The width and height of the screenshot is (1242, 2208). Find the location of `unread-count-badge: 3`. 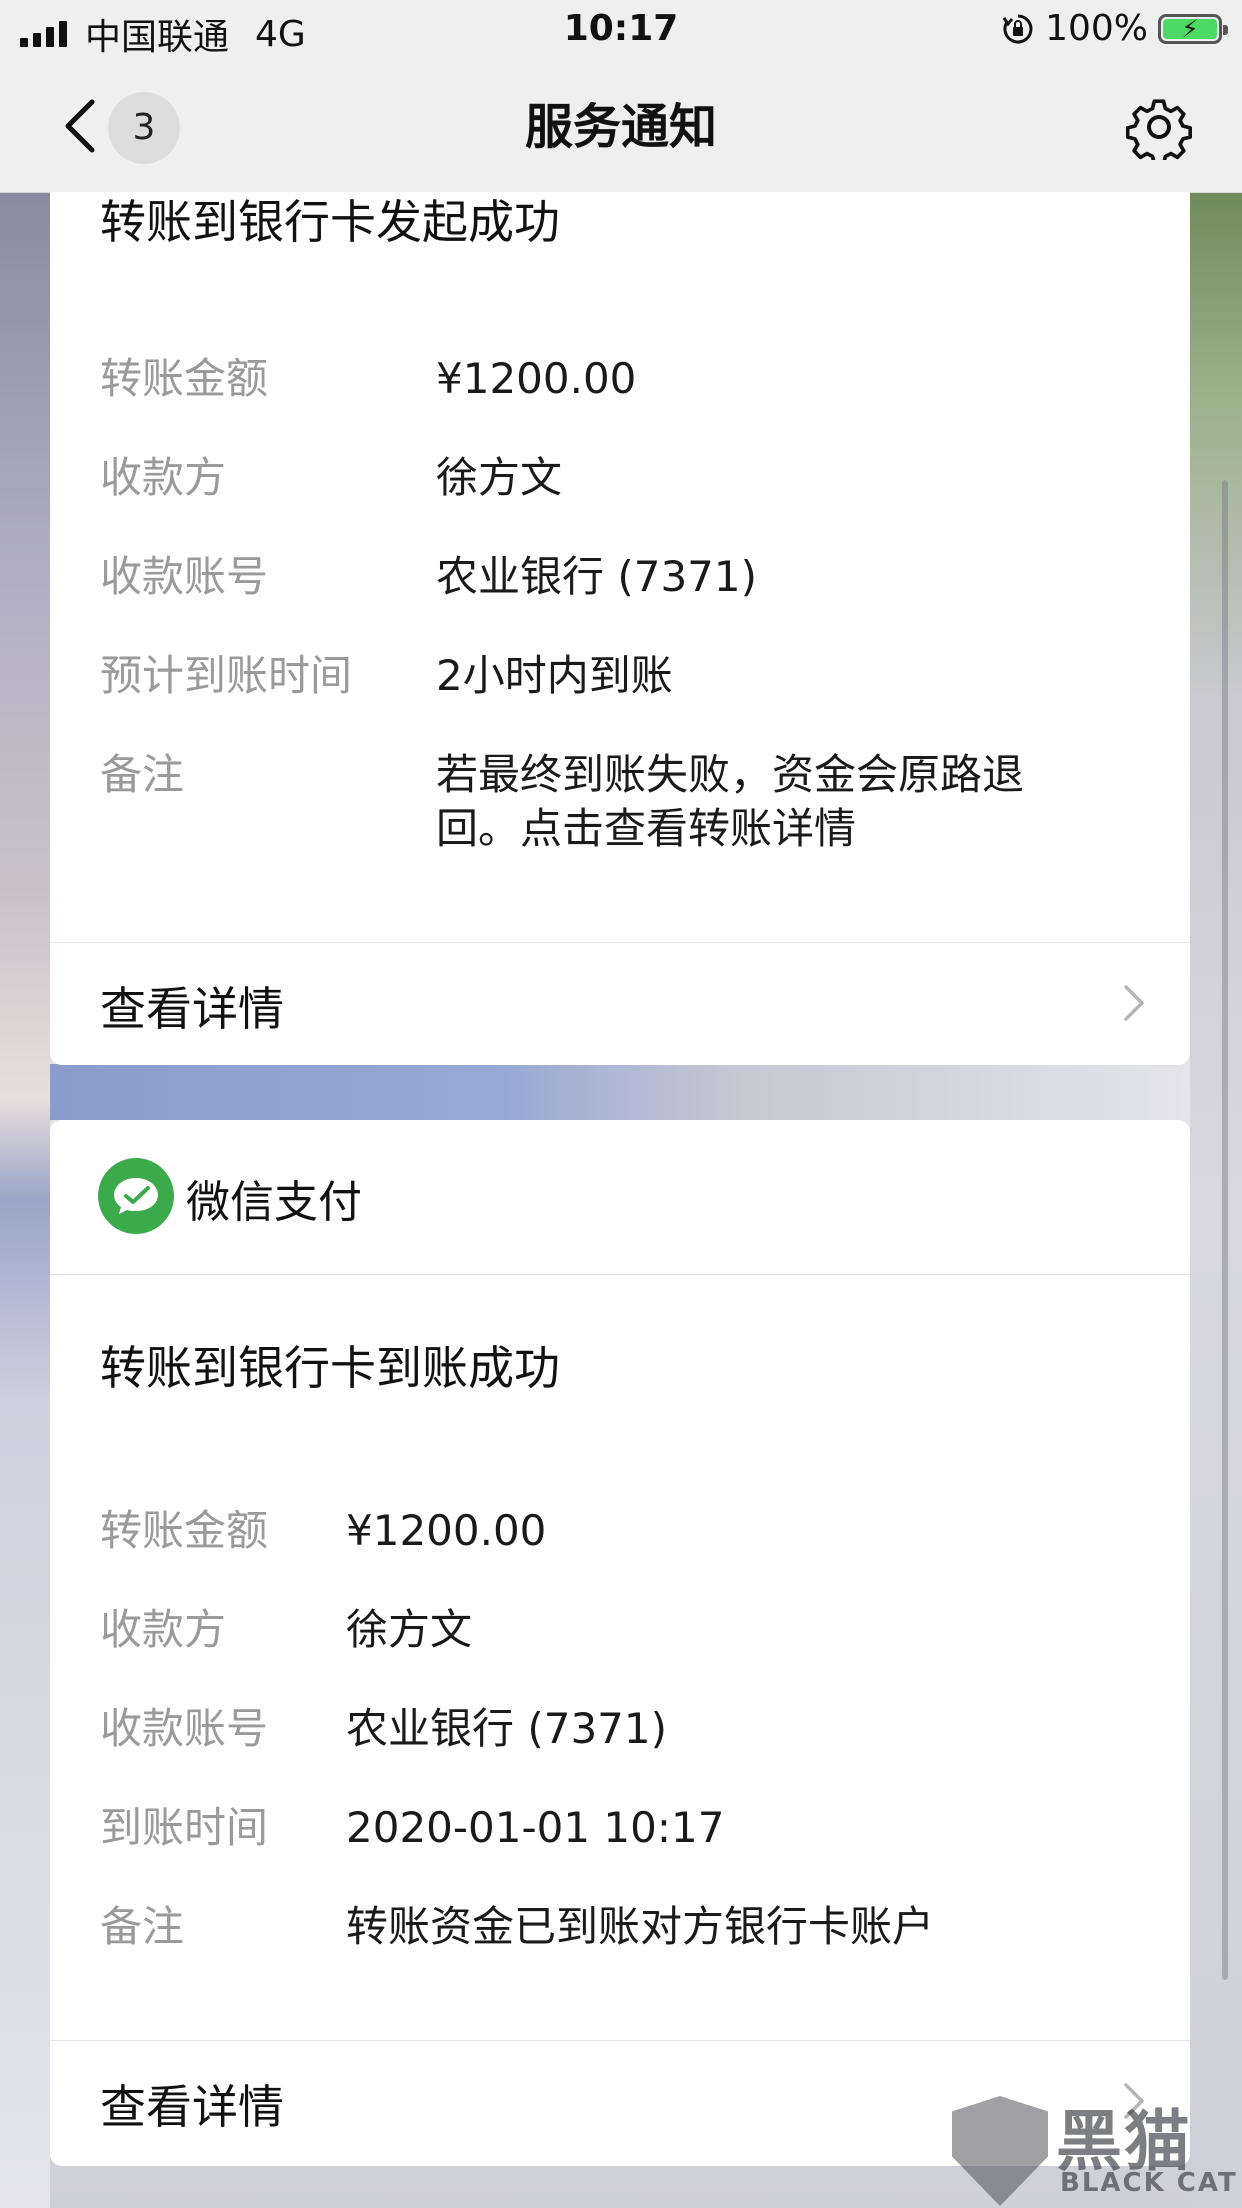

unread-count-badge: 3 is located at coordinates (144, 128).